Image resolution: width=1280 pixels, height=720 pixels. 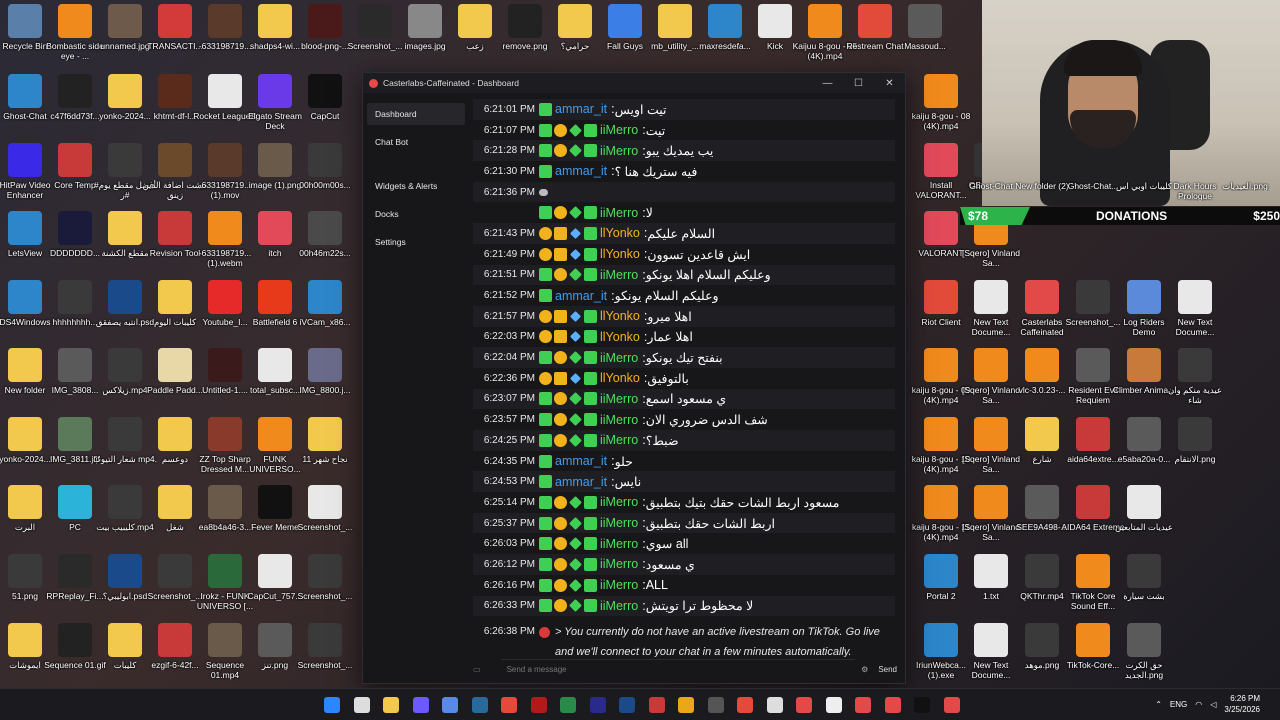 I want to click on chat-message: 6:26:16 PM iiMerro: ALL, so click(x=684, y=585).